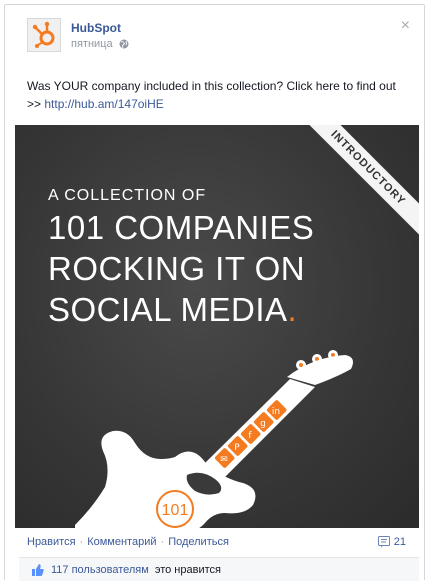 Image resolution: width=430 pixels, height=581 pixels. I want to click on svg-text: g, so click(263, 424).